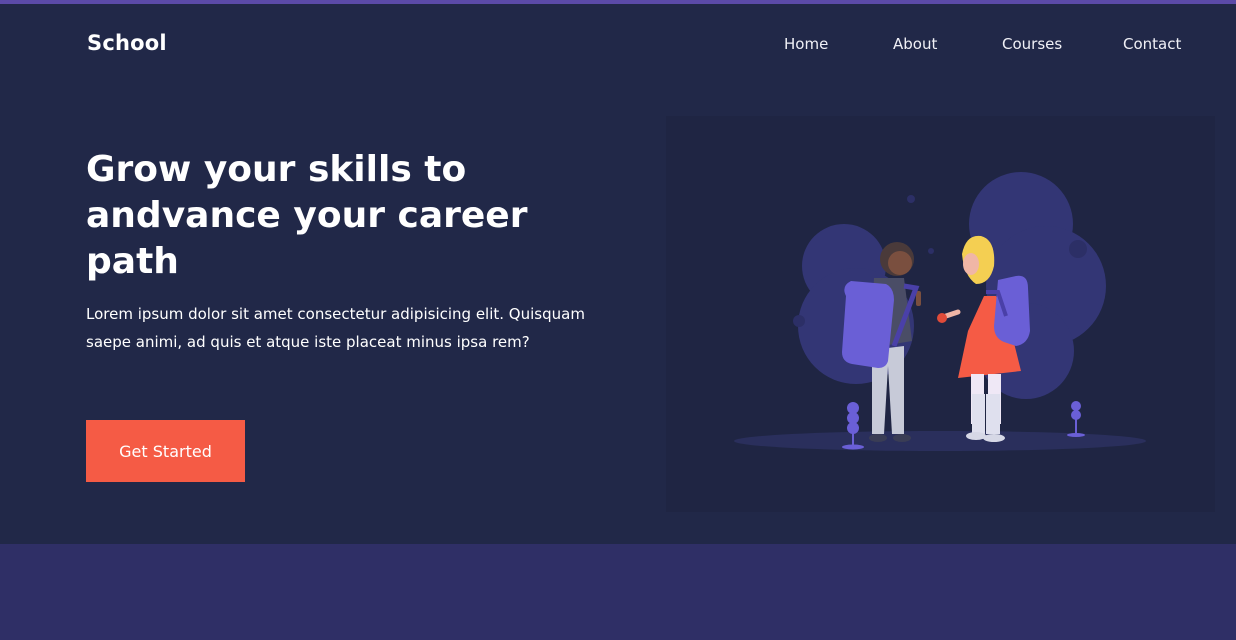 Image resolution: width=1236 pixels, height=640 pixels. I want to click on navbar: School Home About Courses Contact, so click(618, 44).